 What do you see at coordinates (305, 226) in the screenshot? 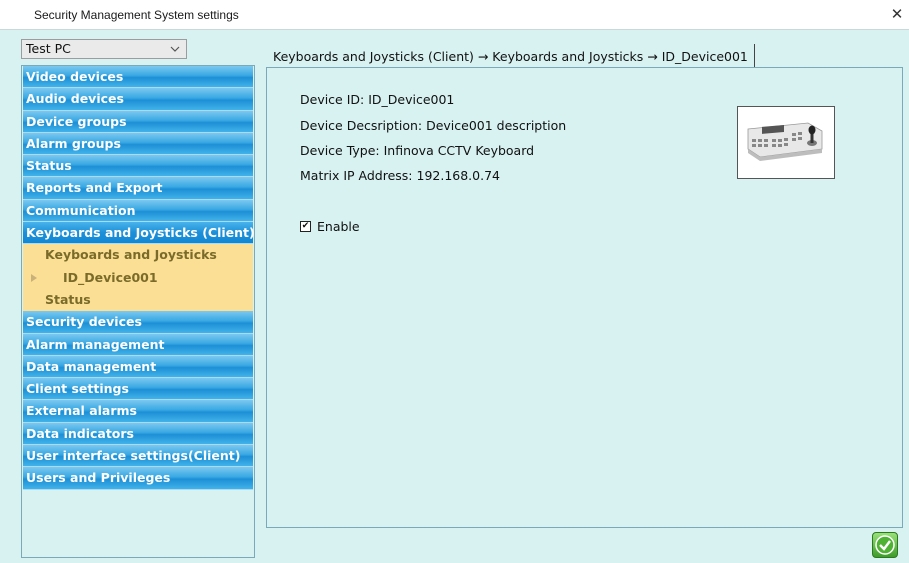
I see `enable-checkbox: ✔` at bounding box center [305, 226].